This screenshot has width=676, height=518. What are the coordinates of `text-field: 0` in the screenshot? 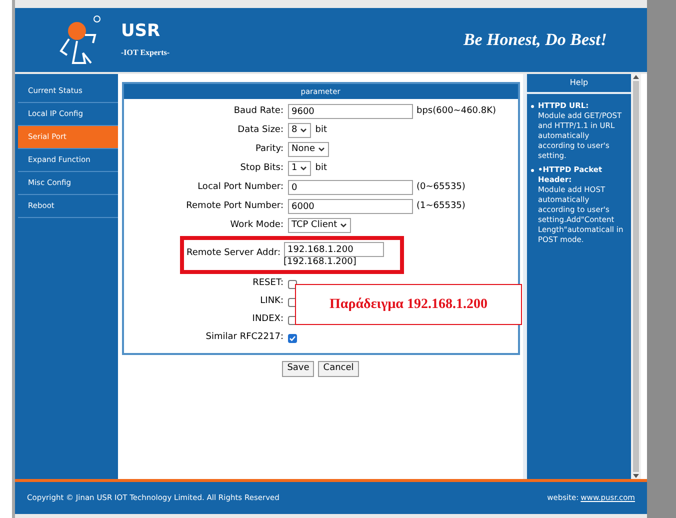 It's located at (350, 187).